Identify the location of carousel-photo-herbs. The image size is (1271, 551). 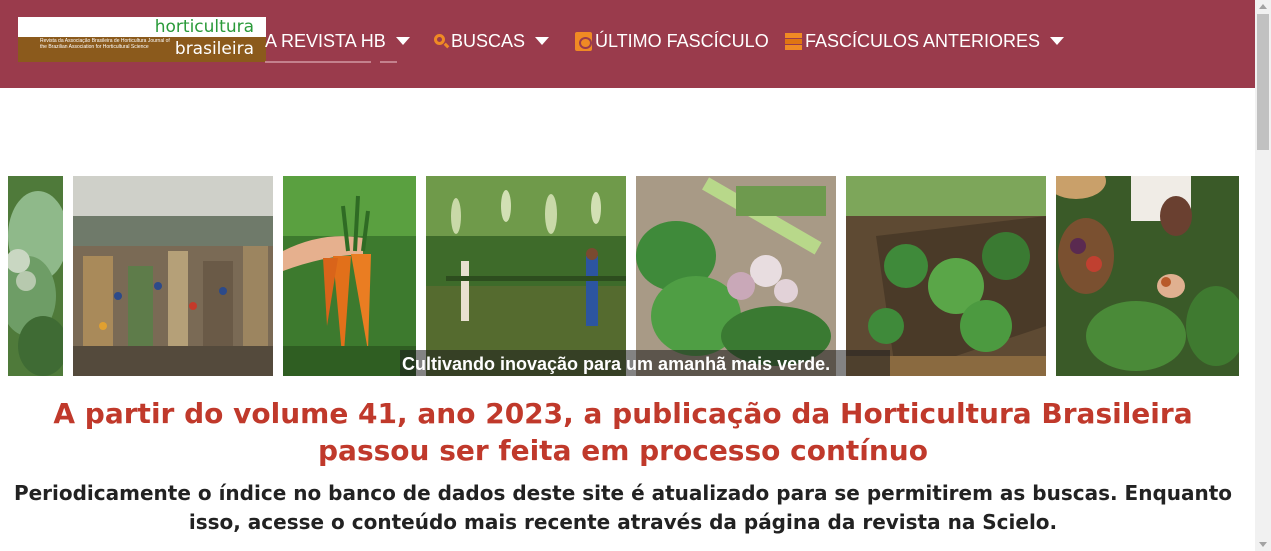
(736, 276).